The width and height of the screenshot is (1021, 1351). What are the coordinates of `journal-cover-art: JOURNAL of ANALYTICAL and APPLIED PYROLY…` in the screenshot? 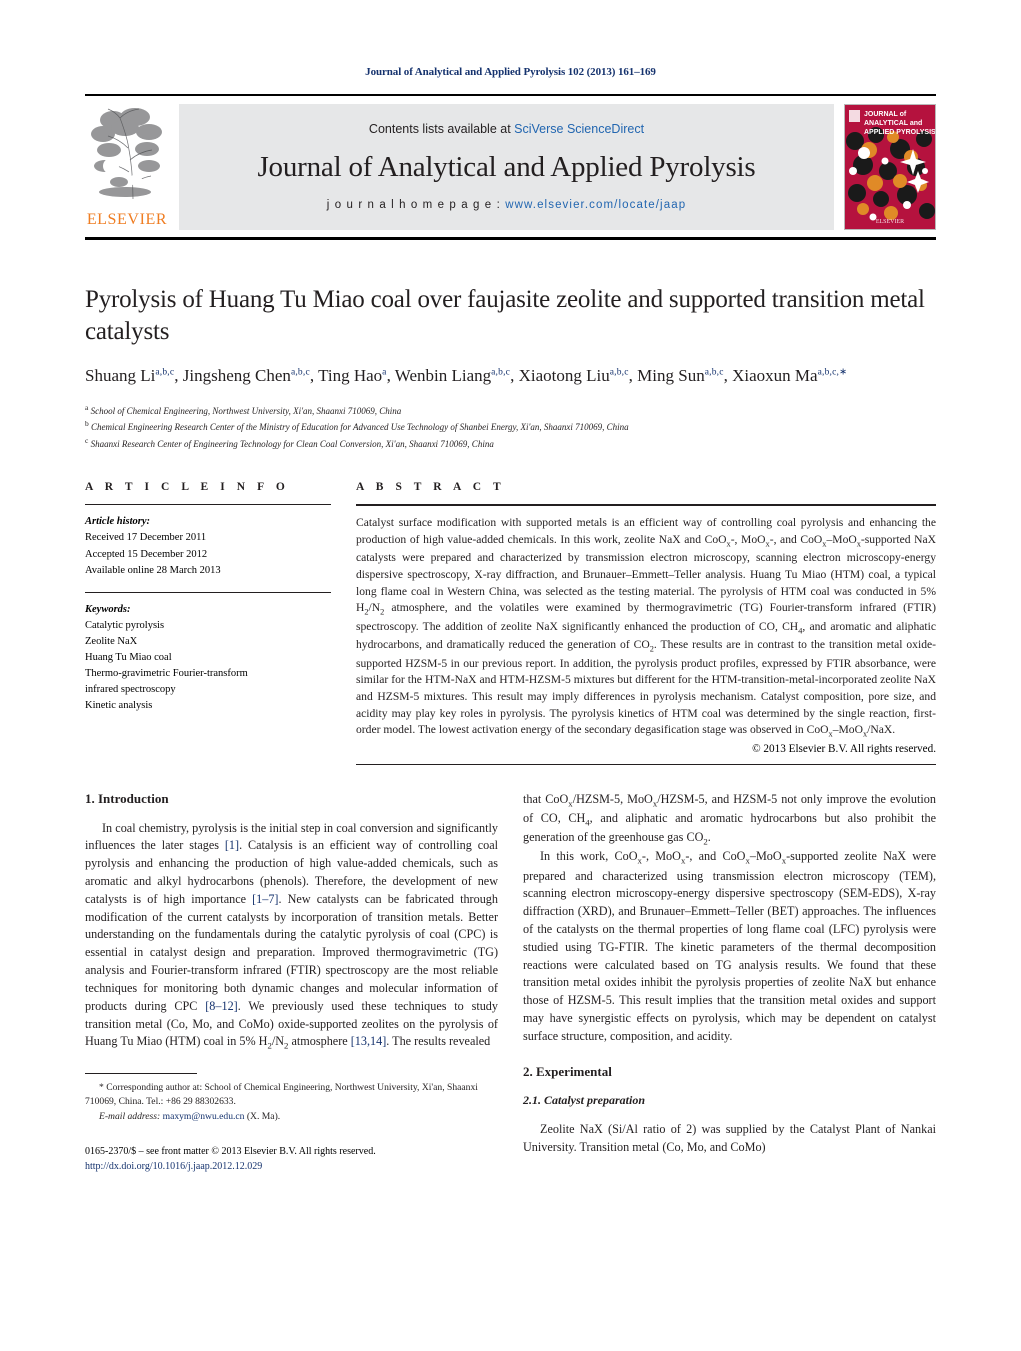 It's located at (890, 167).